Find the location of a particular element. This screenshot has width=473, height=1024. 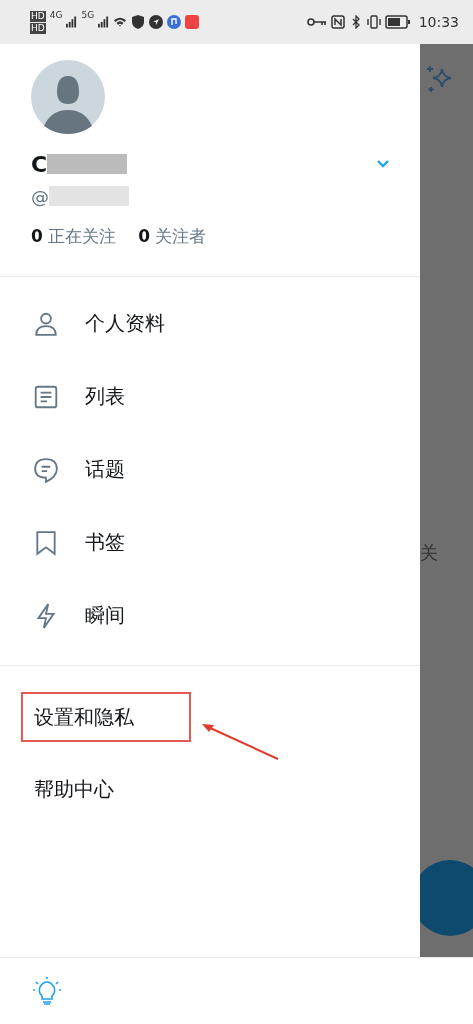

avatar is located at coordinates (68, 97).